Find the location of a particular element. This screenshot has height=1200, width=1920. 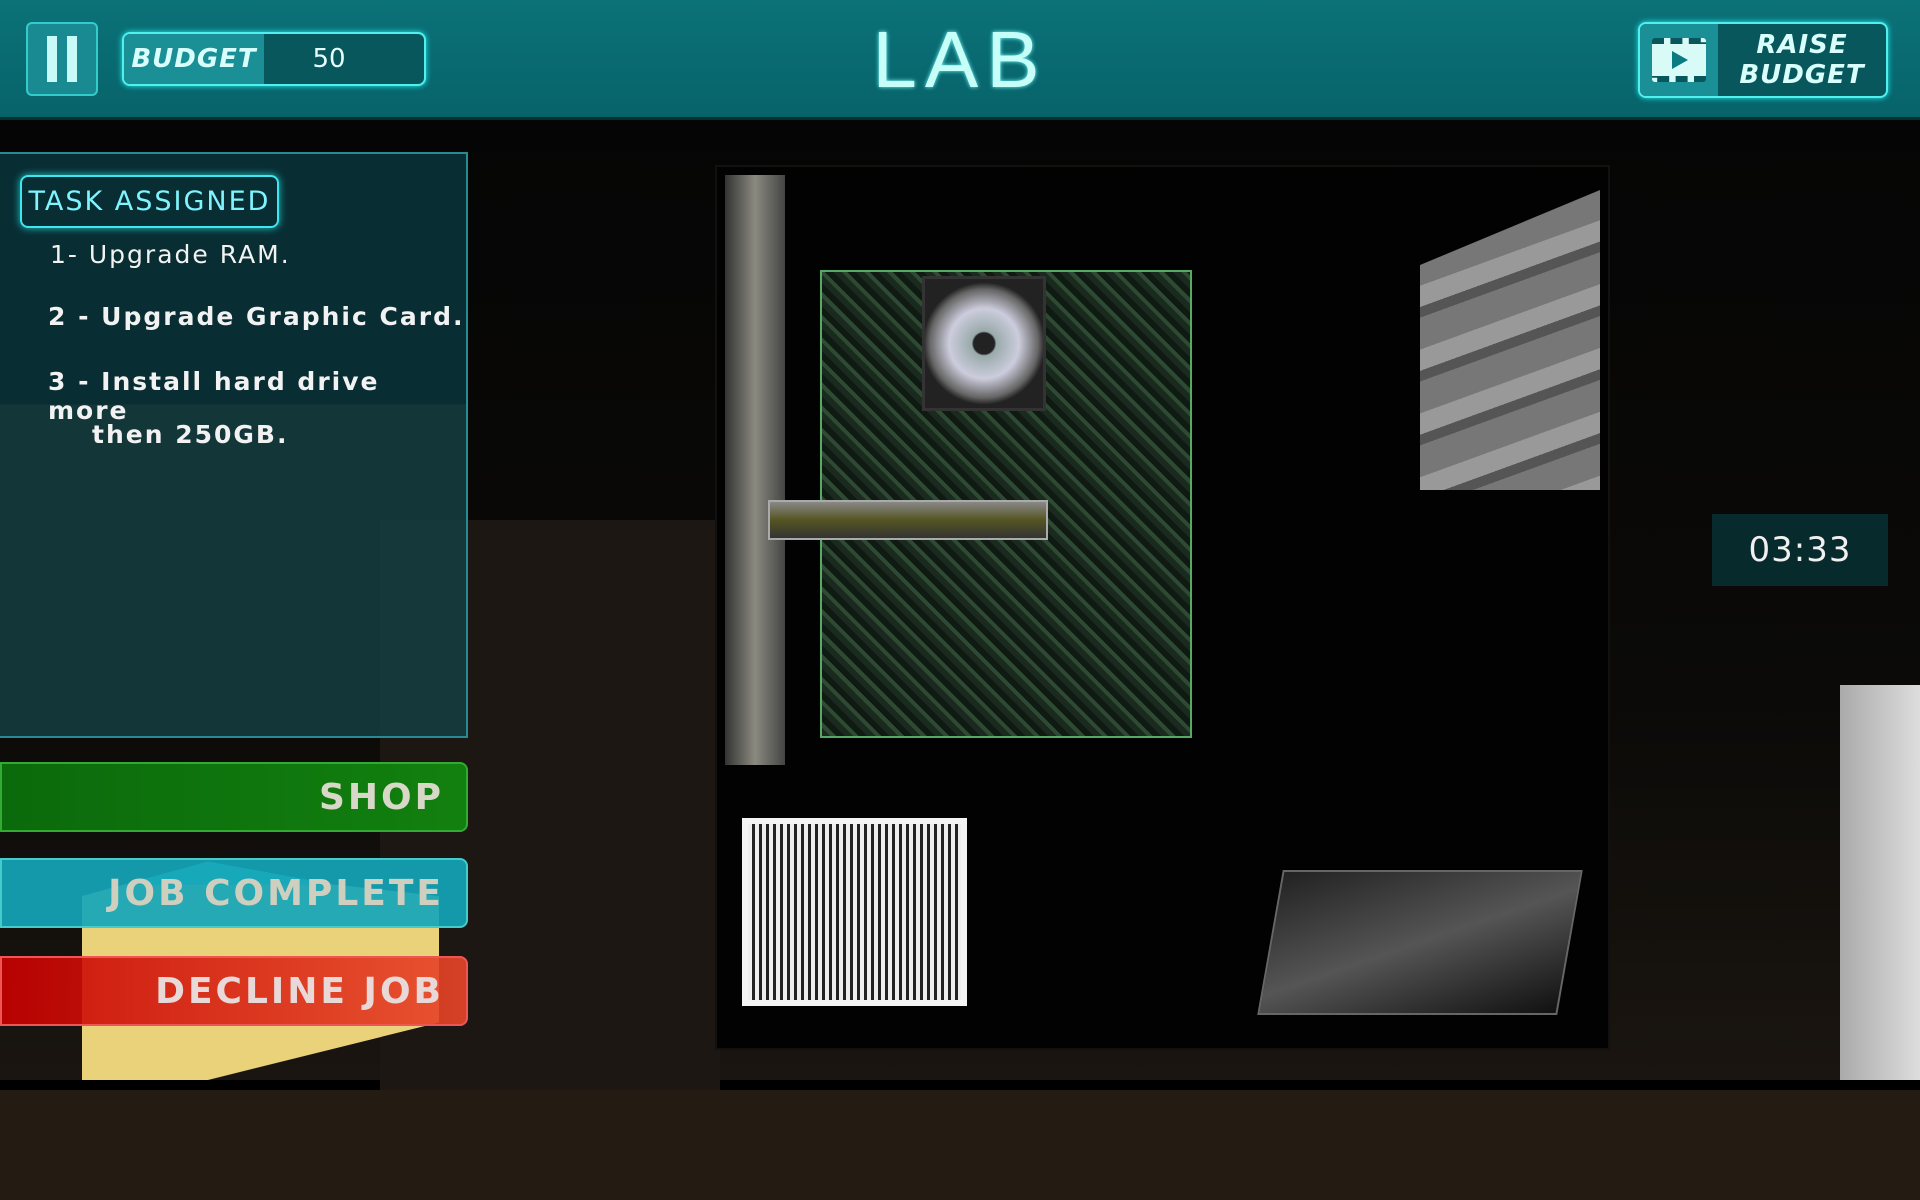

floor is located at coordinates (960, 1145).